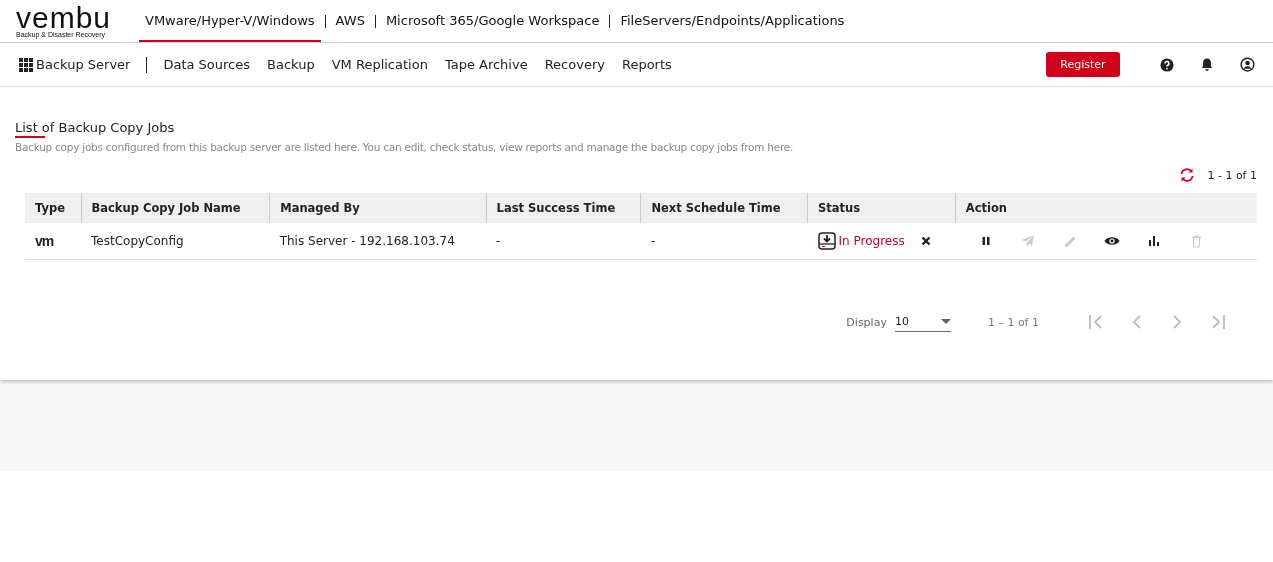 The image size is (1273, 562). Describe the element at coordinates (95, 129) in the screenshot. I see `page-title: List of Backup Copy Jobs` at that location.